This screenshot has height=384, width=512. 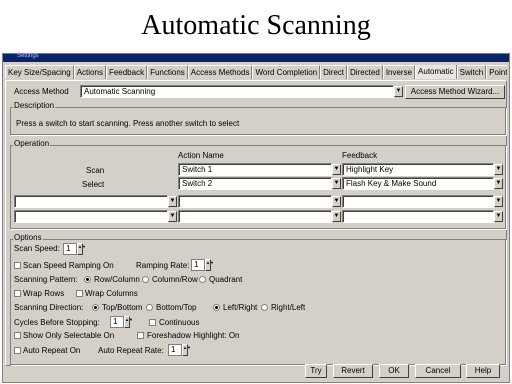 I want to click on auto-repeat-label: Auto Repeat On, so click(x=52, y=350).